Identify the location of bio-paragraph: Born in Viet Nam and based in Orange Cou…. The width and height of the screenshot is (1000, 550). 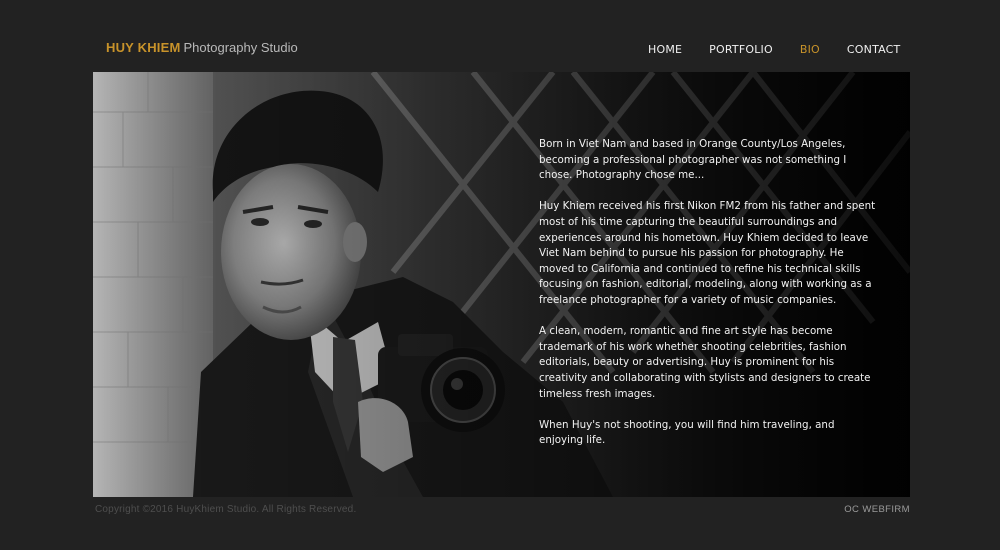
(693, 160).